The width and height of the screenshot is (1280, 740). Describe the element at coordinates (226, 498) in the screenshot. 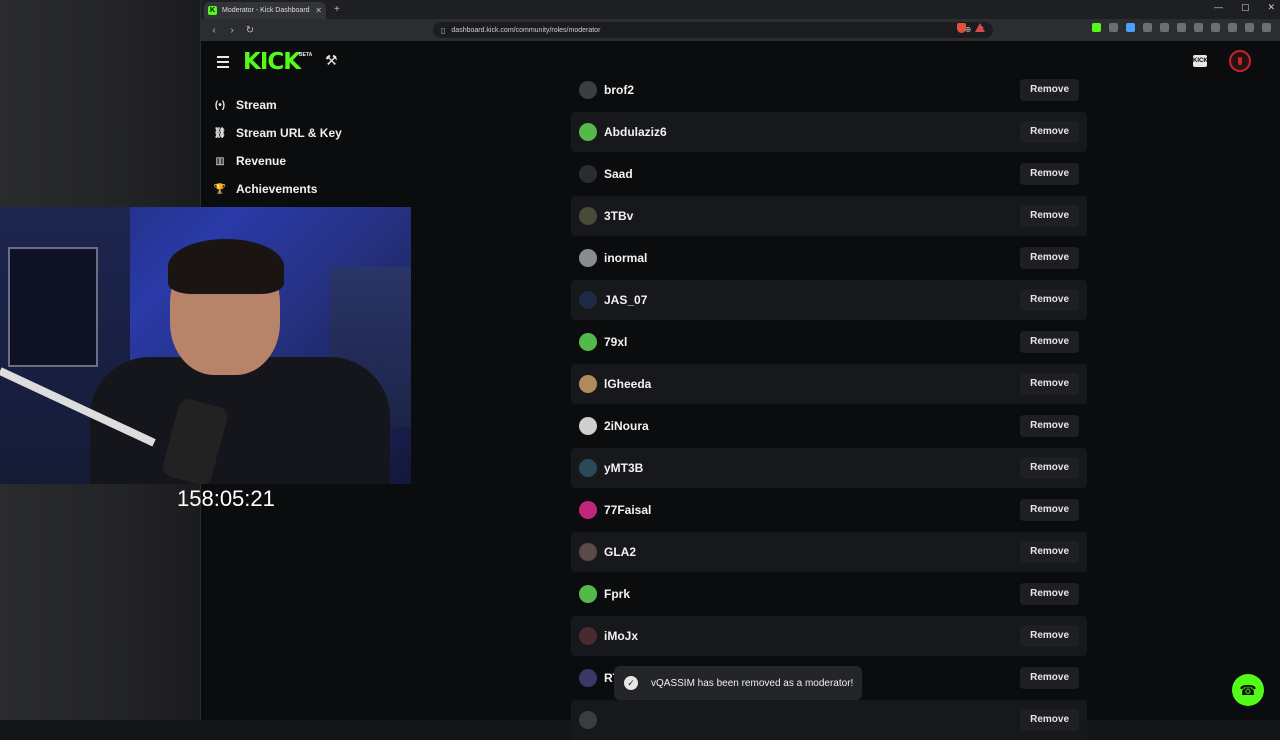

I see `stream-timer: 158:05:21` at that location.